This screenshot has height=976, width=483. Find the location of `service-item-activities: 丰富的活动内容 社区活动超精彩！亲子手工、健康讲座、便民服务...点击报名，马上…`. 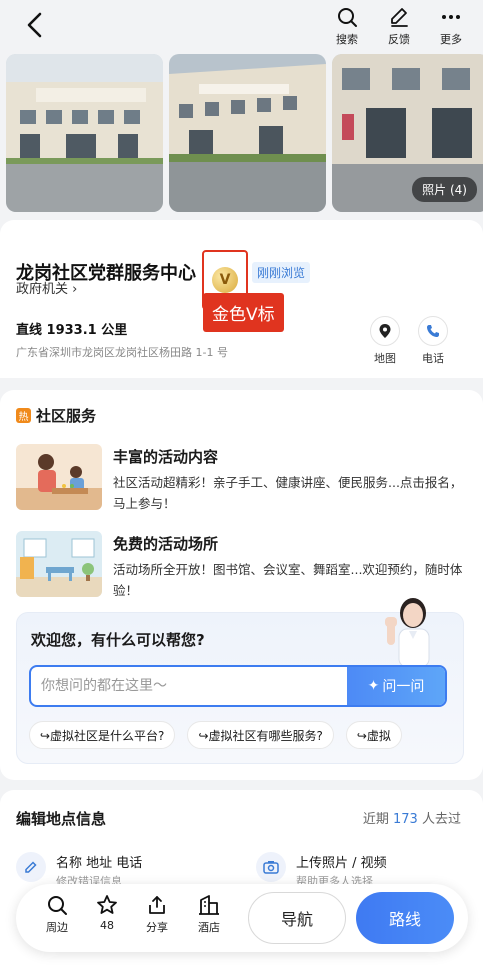

service-item-activities: 丰富的活动内容 社区活动超精彩！亲子手工、健康讲座、便民服务...点击报名，马上… is located at coordinates (241, 479).